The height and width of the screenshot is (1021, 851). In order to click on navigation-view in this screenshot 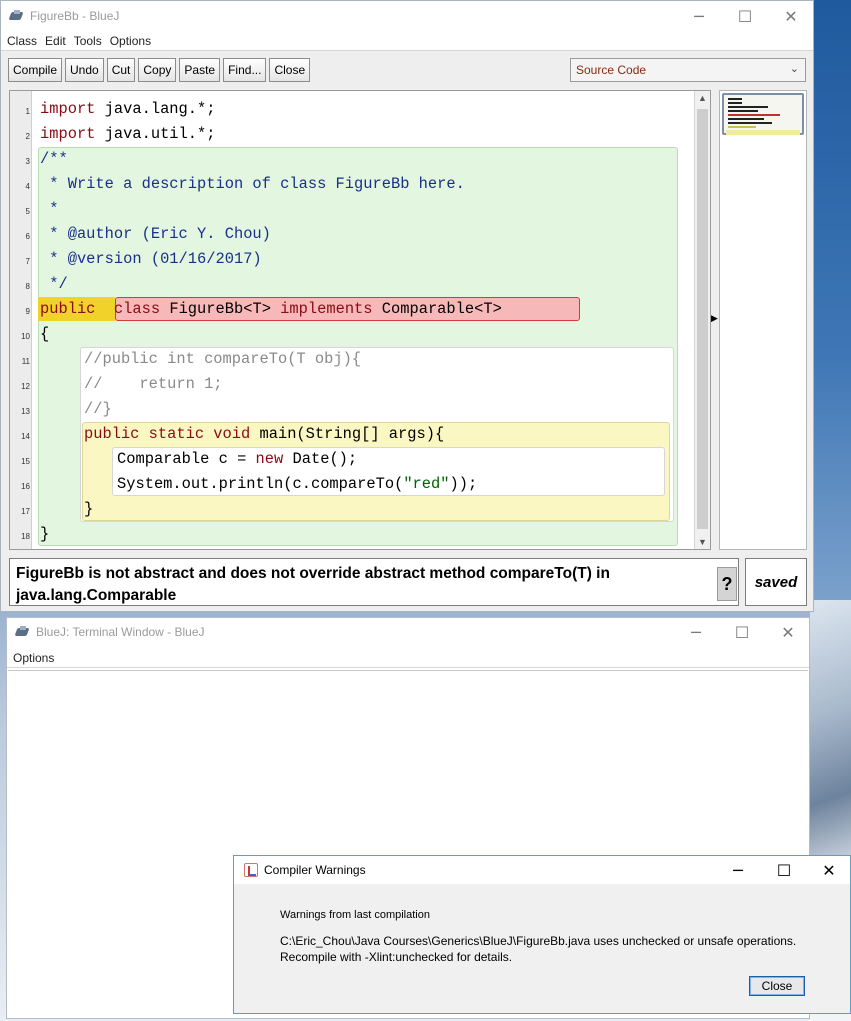, I will do `click(763, 320)`.